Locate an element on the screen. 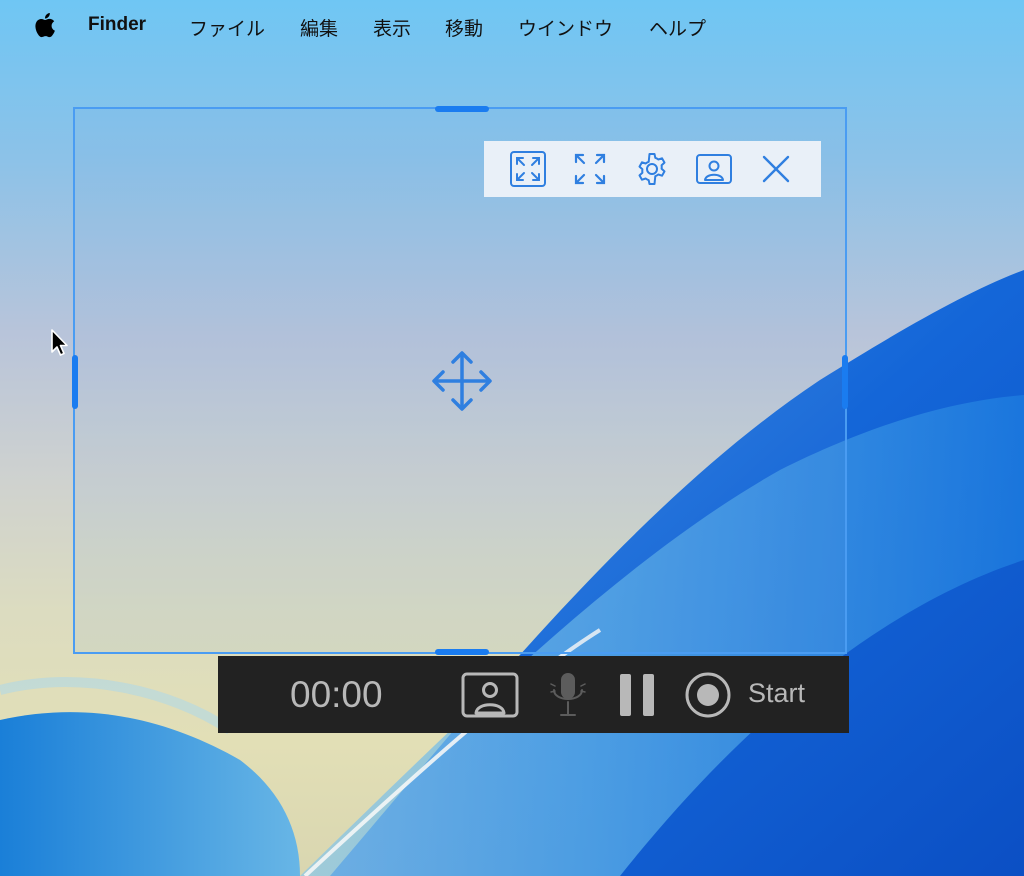 The height and width of the screenshot is (876, 1024). microphone-icon is located at coordinates (568, 695).